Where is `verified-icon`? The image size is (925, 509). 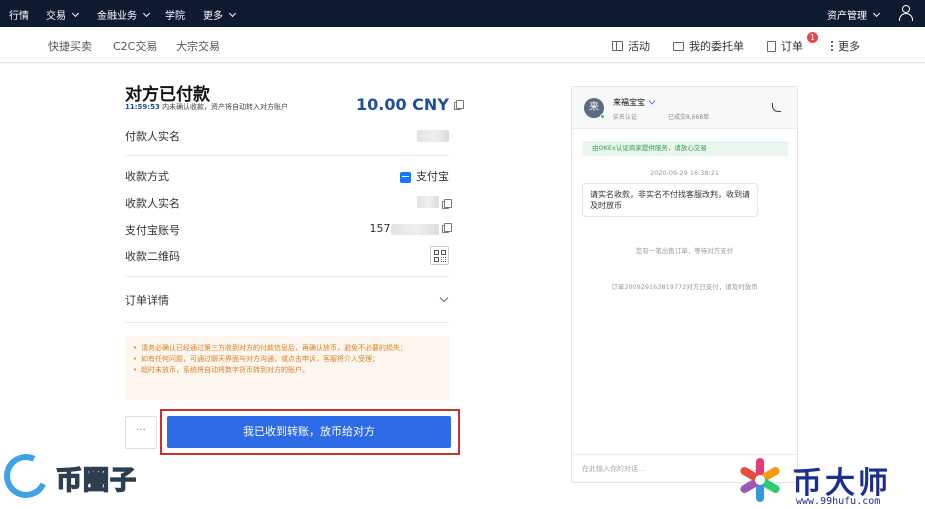
verified-icon is located at coordinates (652, 101).